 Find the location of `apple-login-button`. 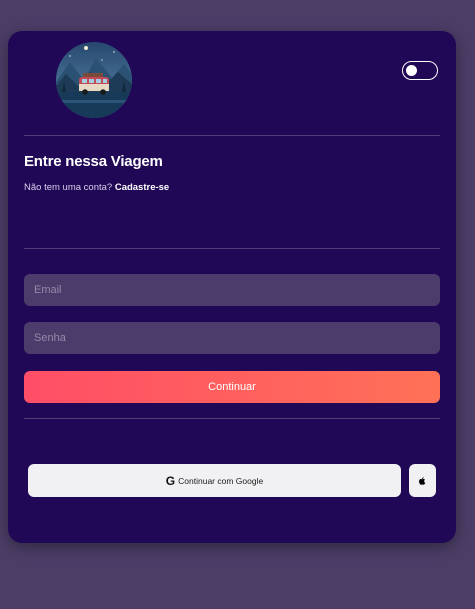

apple-login-button is located at coordinates (422, 480).